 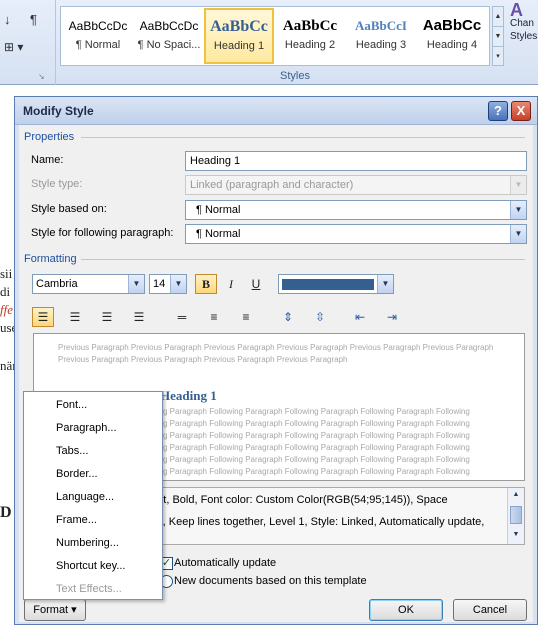 I want to click on align-right-icon: ☰, so click(x=107, y=317).